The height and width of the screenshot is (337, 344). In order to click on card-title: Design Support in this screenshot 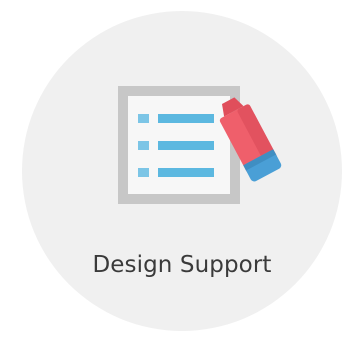, I will do `click(182, 265)`.